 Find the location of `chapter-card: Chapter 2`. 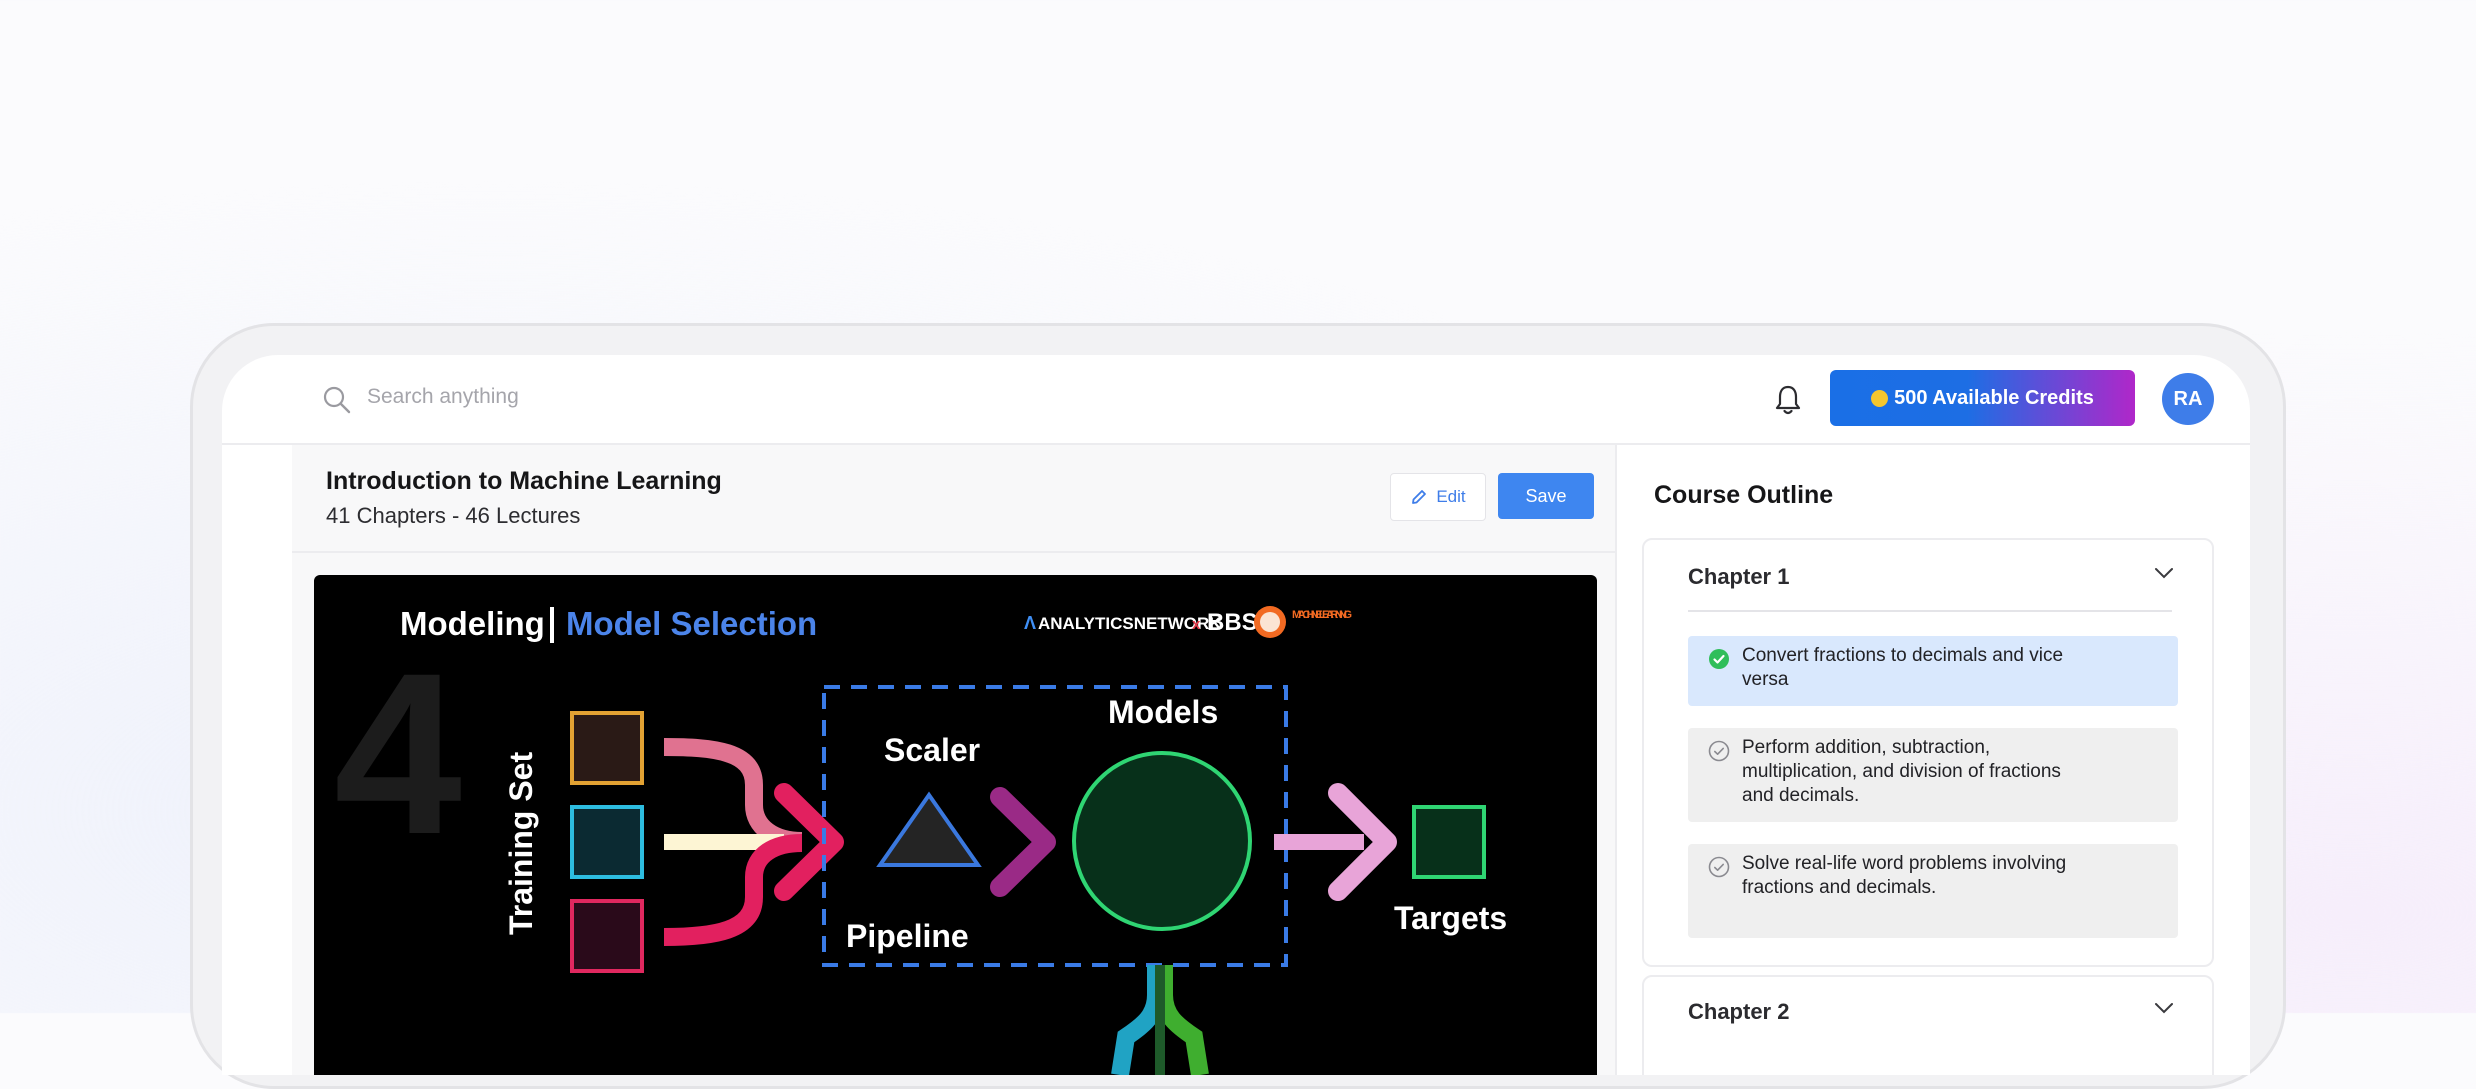

chapter-card: Chapter 2 is located at coordinates (1928, 1025).